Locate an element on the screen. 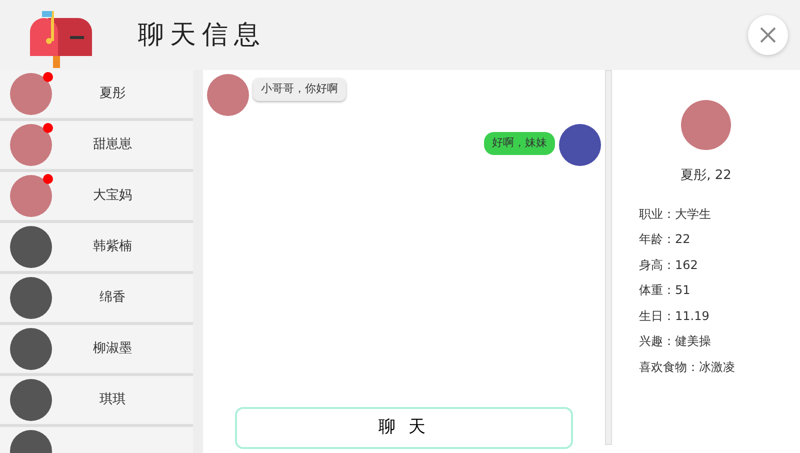 Image resolution: width=800 pixels, height=453 pixels. close-icon is located at coordinates (768, 35).